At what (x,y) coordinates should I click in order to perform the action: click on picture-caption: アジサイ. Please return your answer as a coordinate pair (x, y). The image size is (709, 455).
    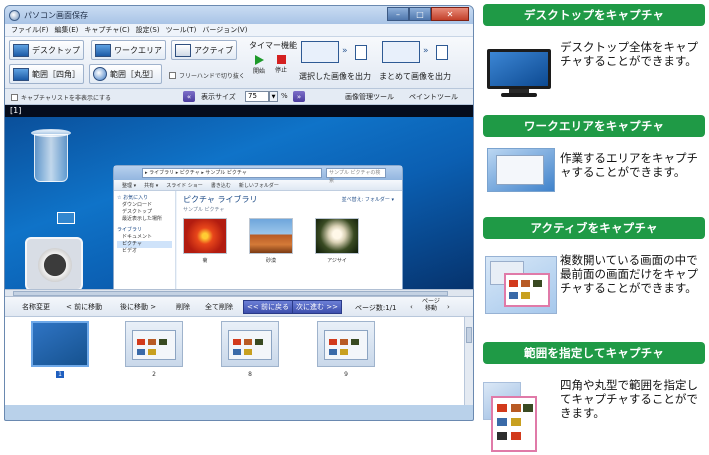
    Looking at the image, I should click on (337, 261).